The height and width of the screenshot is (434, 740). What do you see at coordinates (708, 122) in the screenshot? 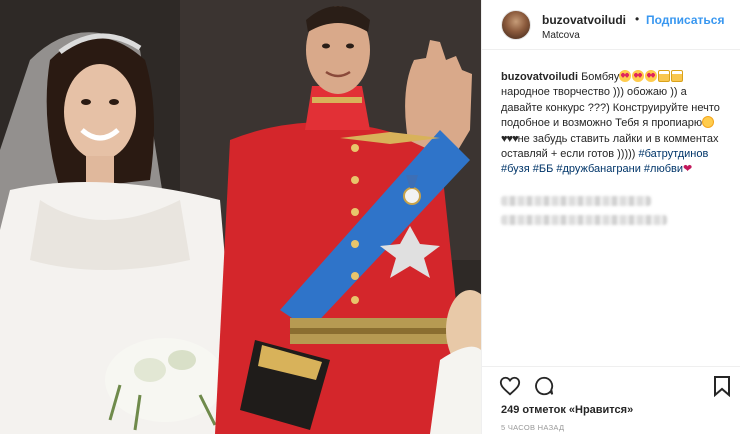
I see `upside-down-smile-emoji-icon` at bounding box center [708, 122].